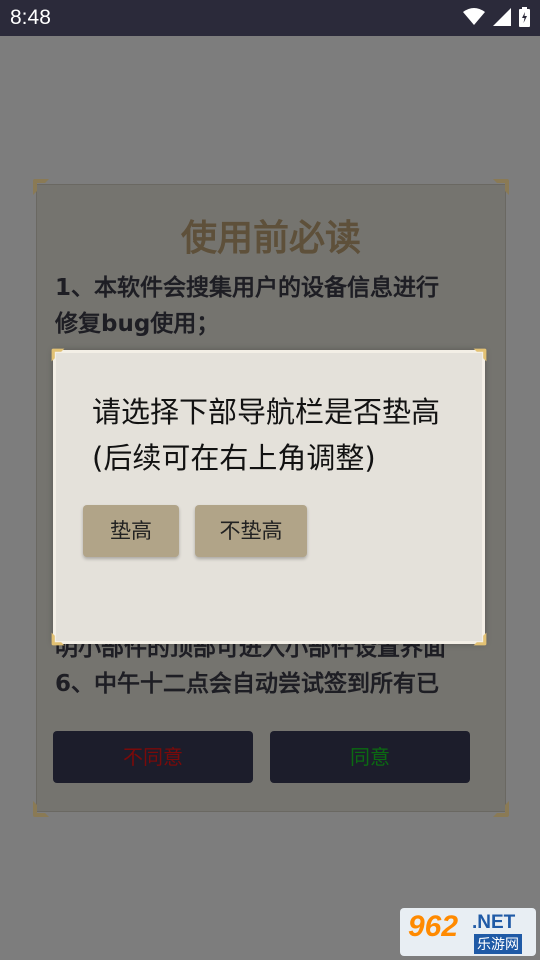  What do you see at coordinates (137, 324) in the screenshot?
I see `notice-line: 修复bug使用；` at bounding box center [137, 324].